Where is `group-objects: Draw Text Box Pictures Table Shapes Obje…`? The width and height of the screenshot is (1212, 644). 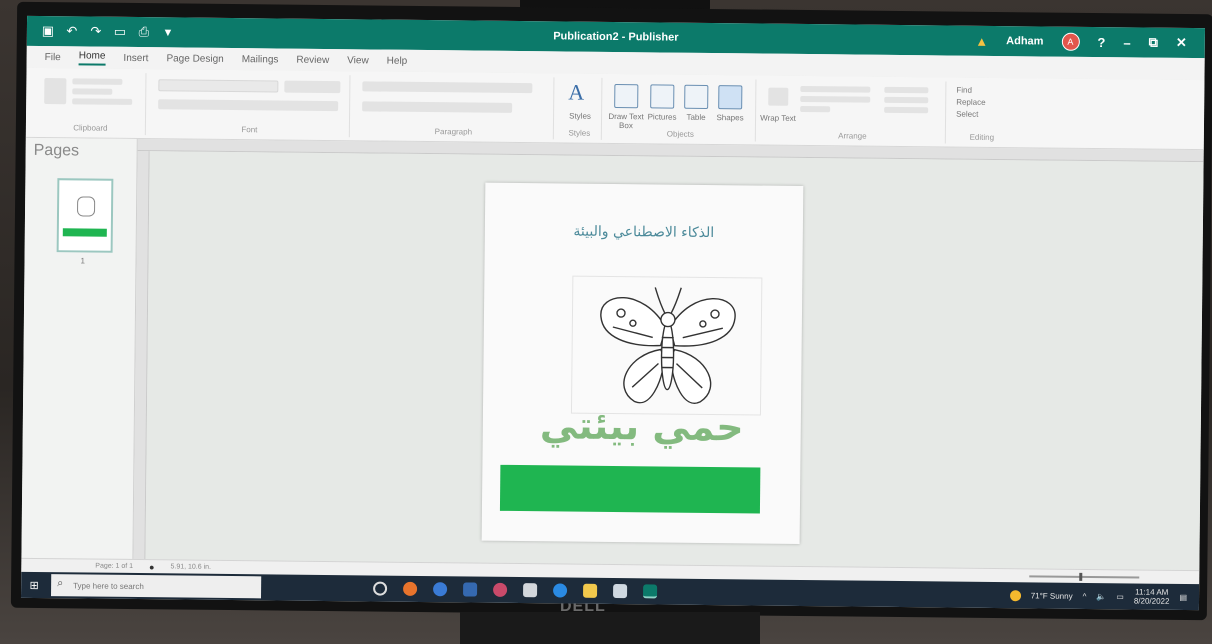 group-objects: Draw Text Box Pictures Table Shapes Obje… is located at coordinates (681, 109).